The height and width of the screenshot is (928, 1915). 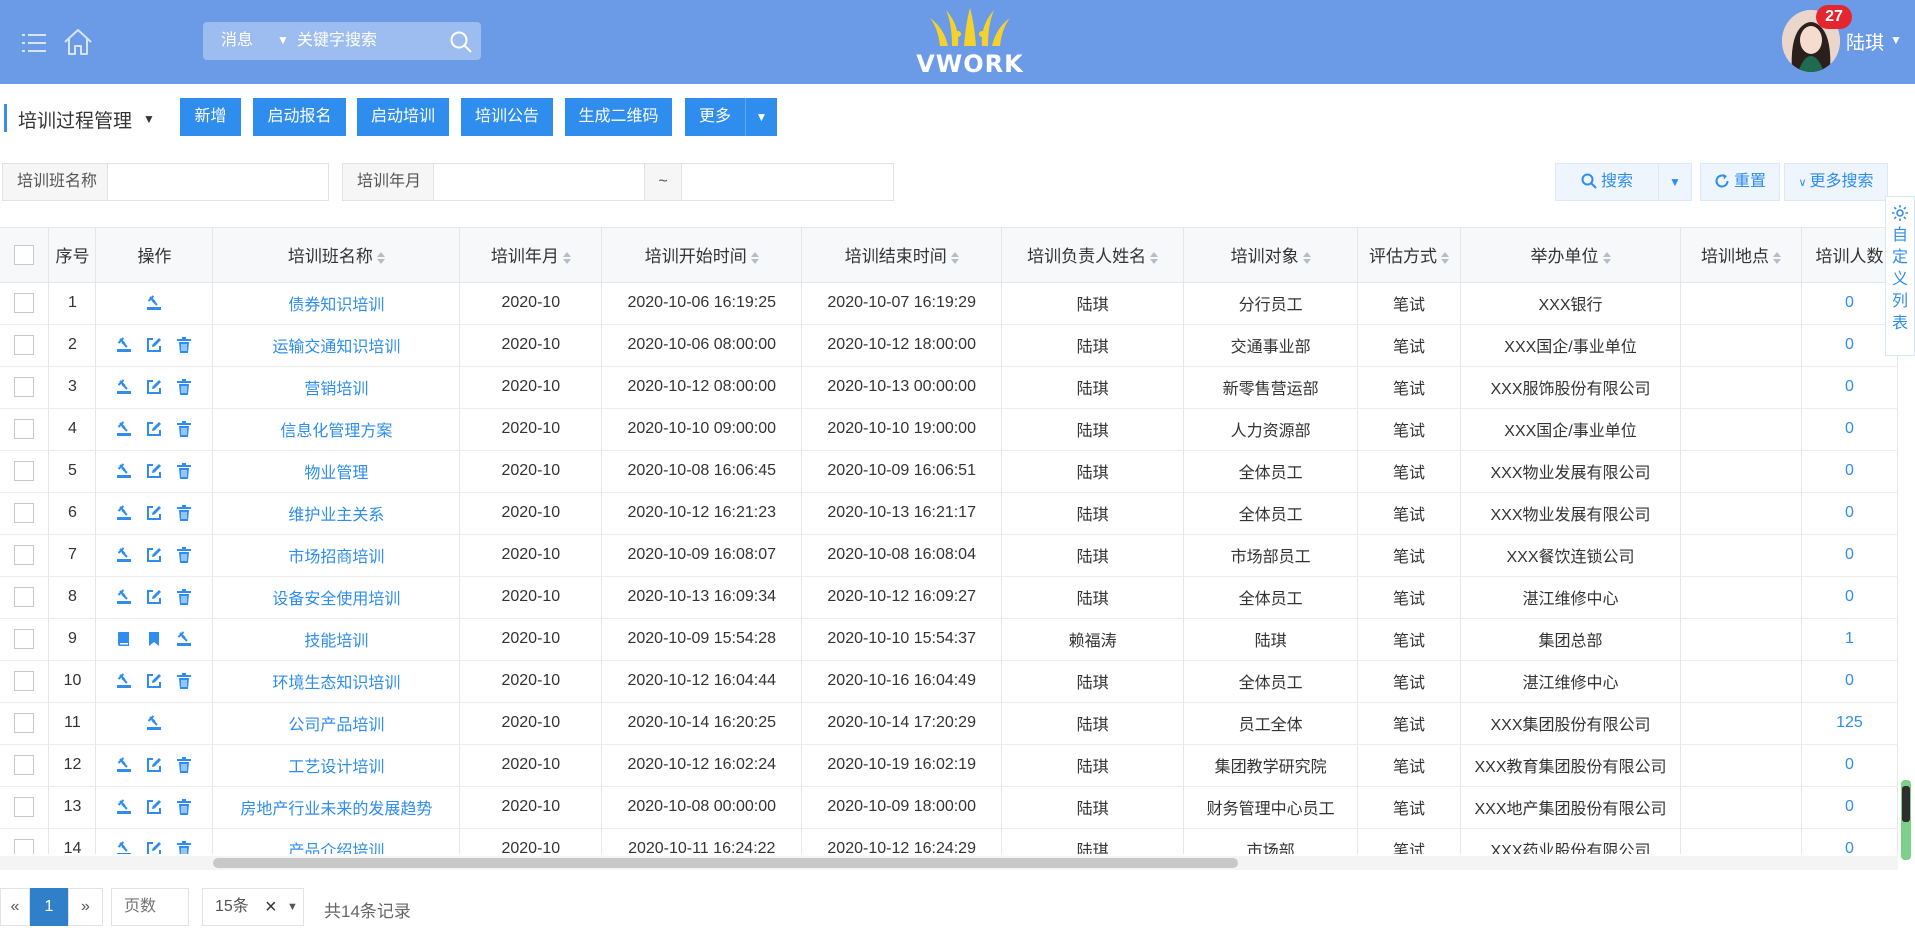 I want to click on home-icon, so click(x=78, y=42).